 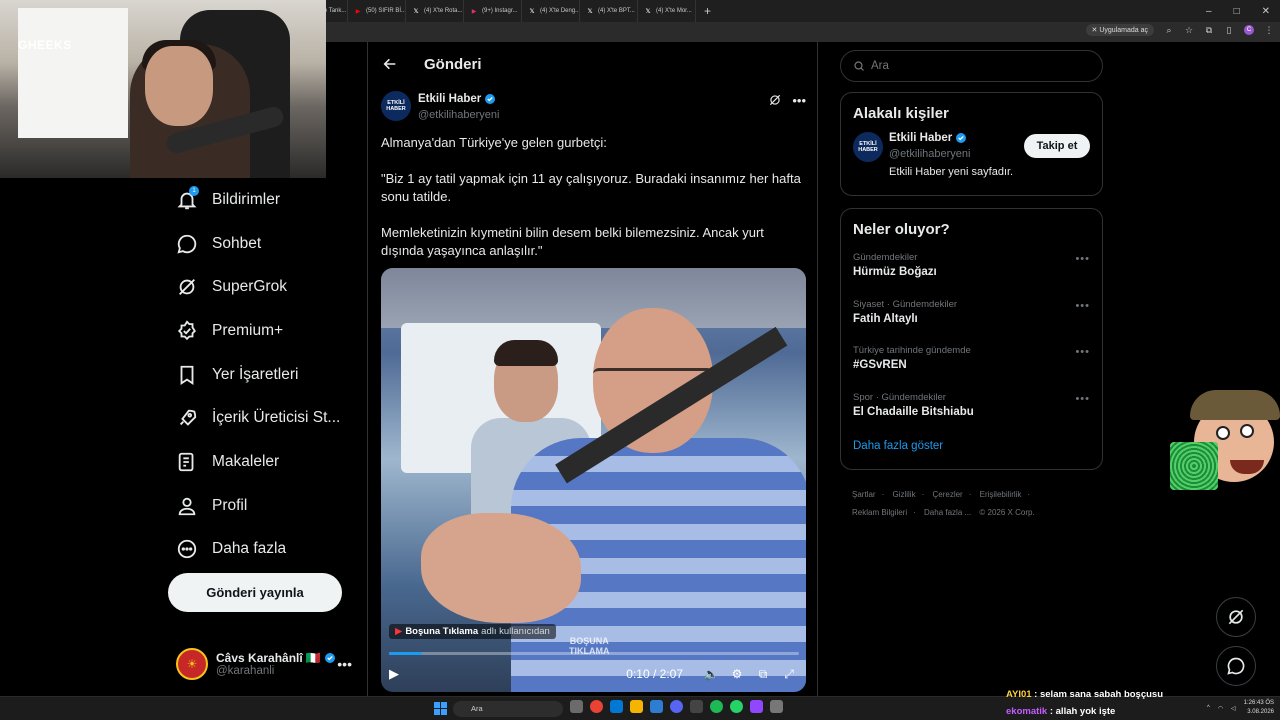 I want to click on video-car-roof, so click(x=593, y=298).